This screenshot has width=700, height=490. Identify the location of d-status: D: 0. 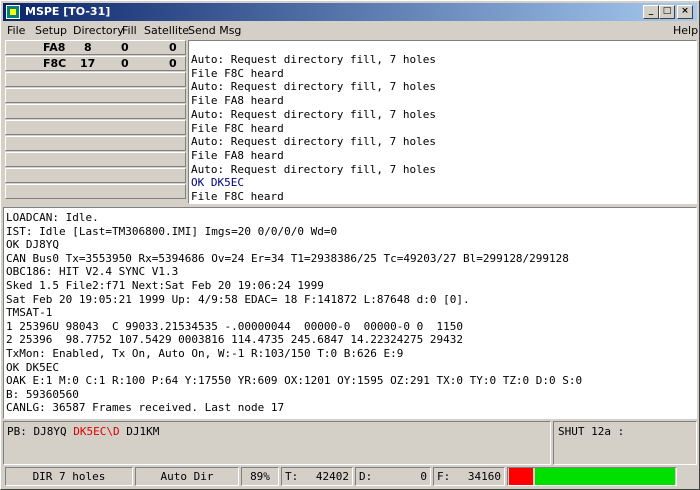
(393, 476).